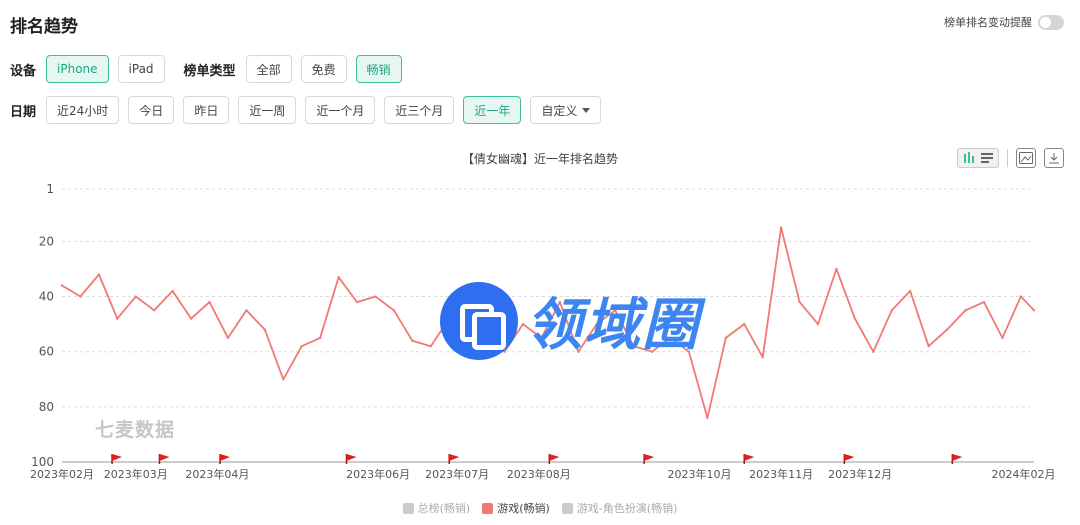  Describe the element at coordinates (50, 189) in the screenshot. I see `y-tick-label: 1` at that location.